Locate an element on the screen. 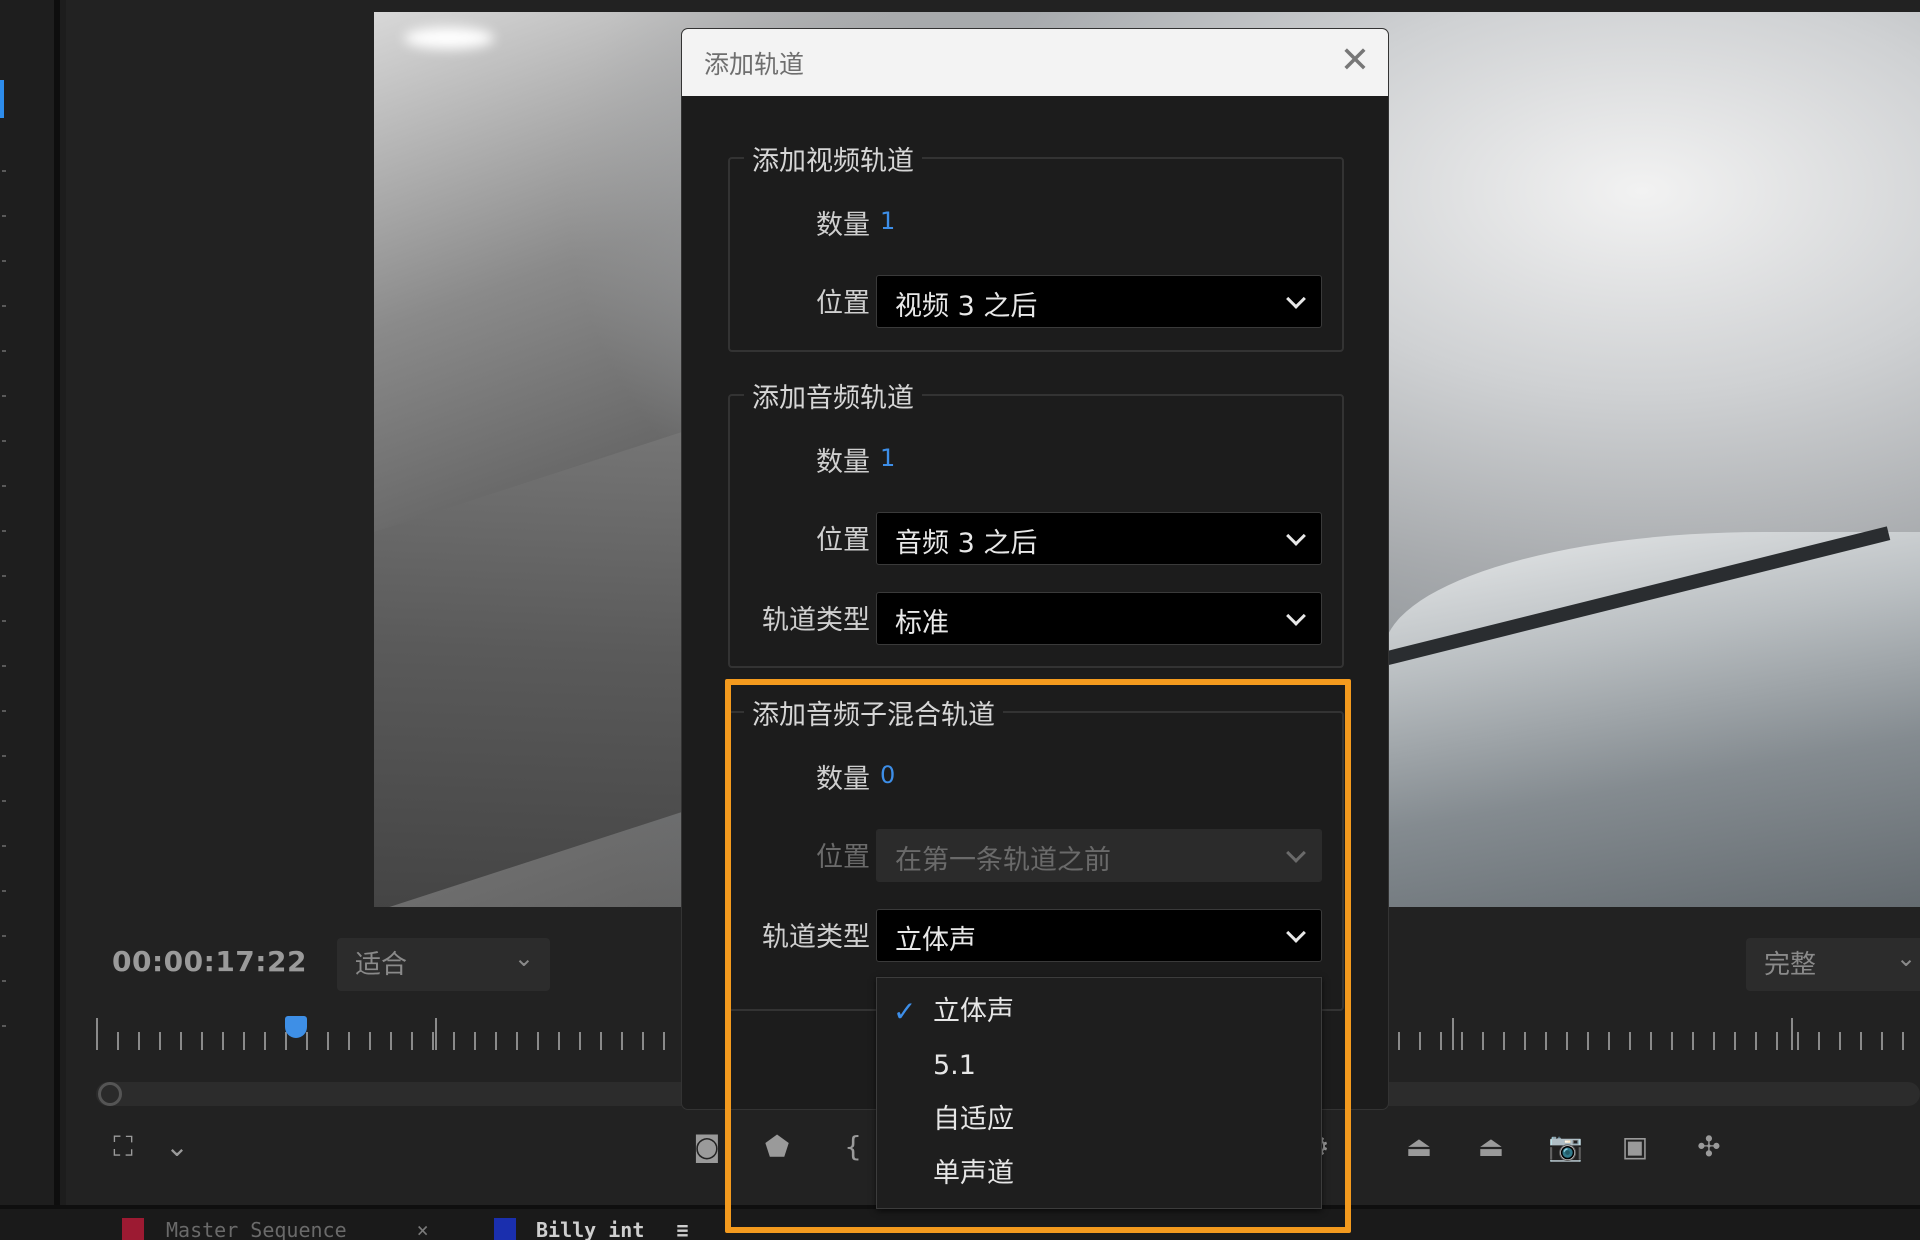 This screenshot has height=1240, width=1920. group-legend: 添加音频子混合轨道 is located at coordinates (873, 712).